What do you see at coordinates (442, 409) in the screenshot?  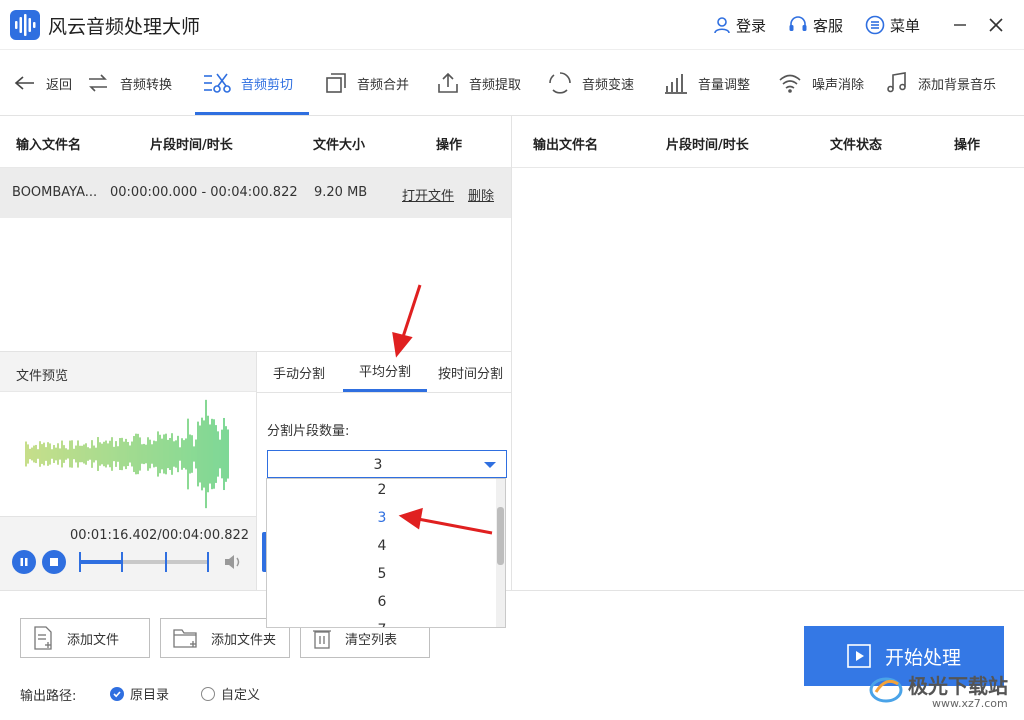 I see `annotation-arrows` at bounding box center [442, 409].